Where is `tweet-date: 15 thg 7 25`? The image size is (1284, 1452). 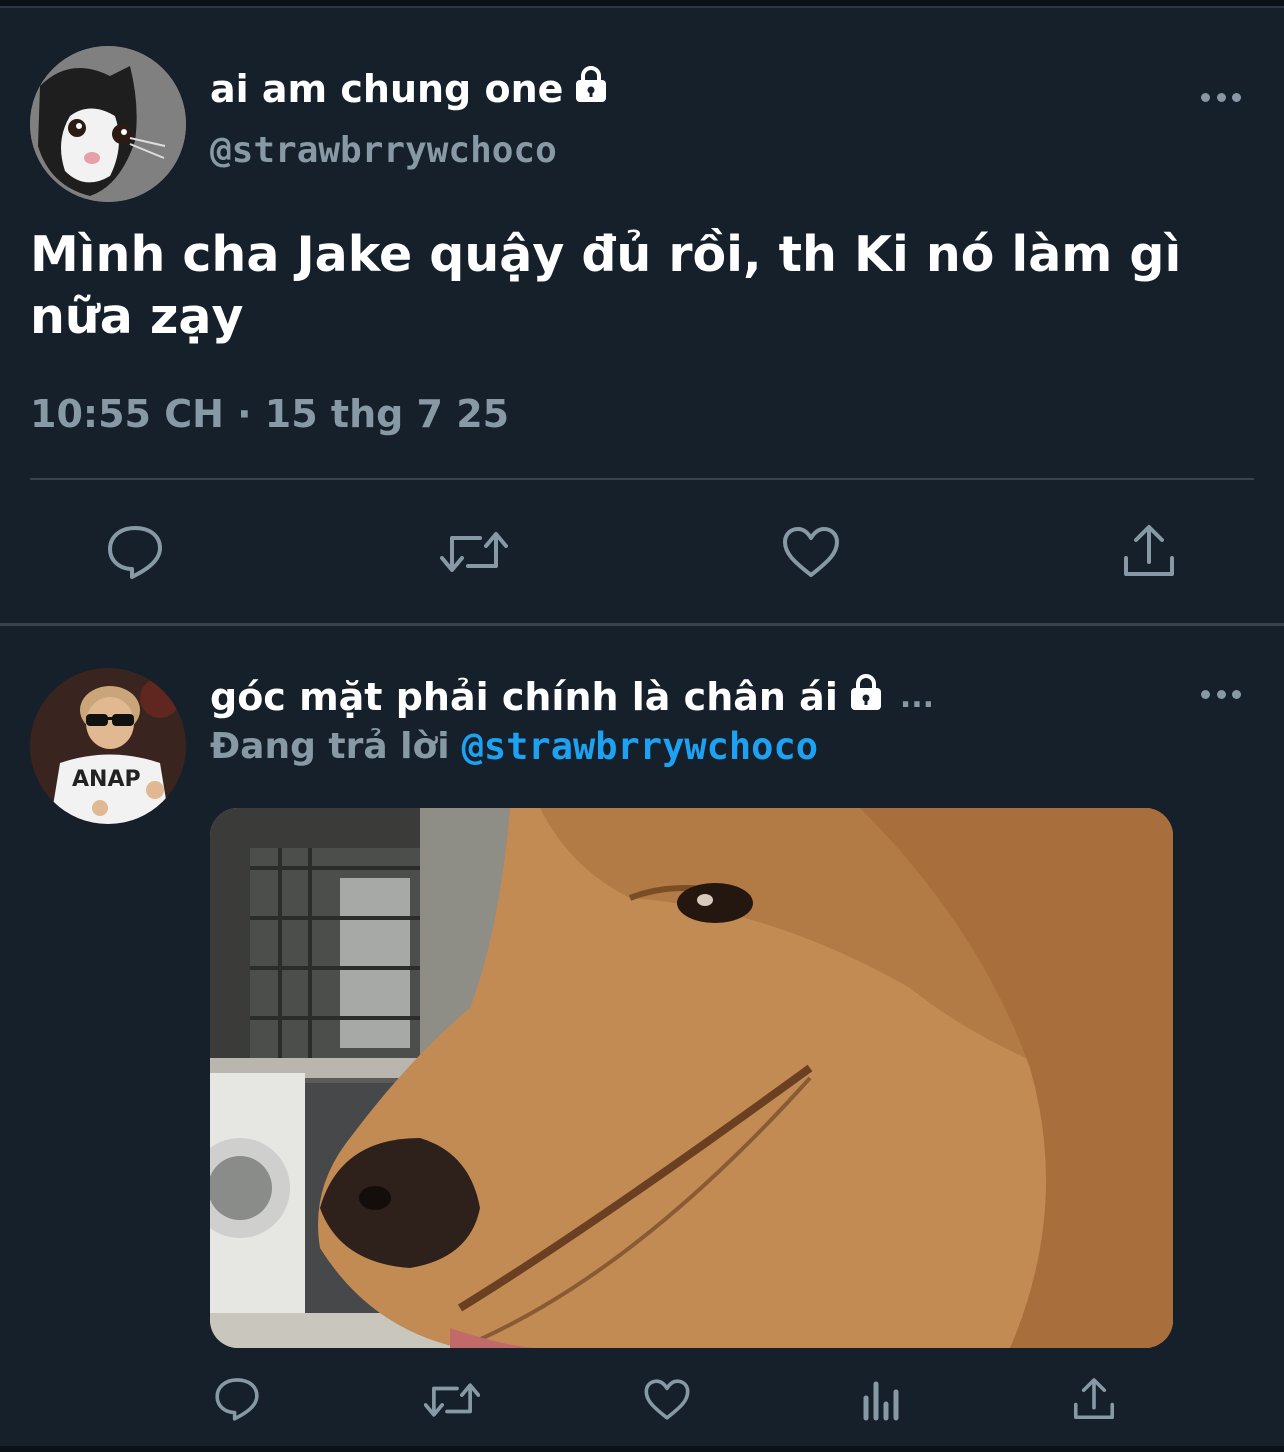 tweet-date: 15 thg 7 25 is located at coordinates (387, 414).